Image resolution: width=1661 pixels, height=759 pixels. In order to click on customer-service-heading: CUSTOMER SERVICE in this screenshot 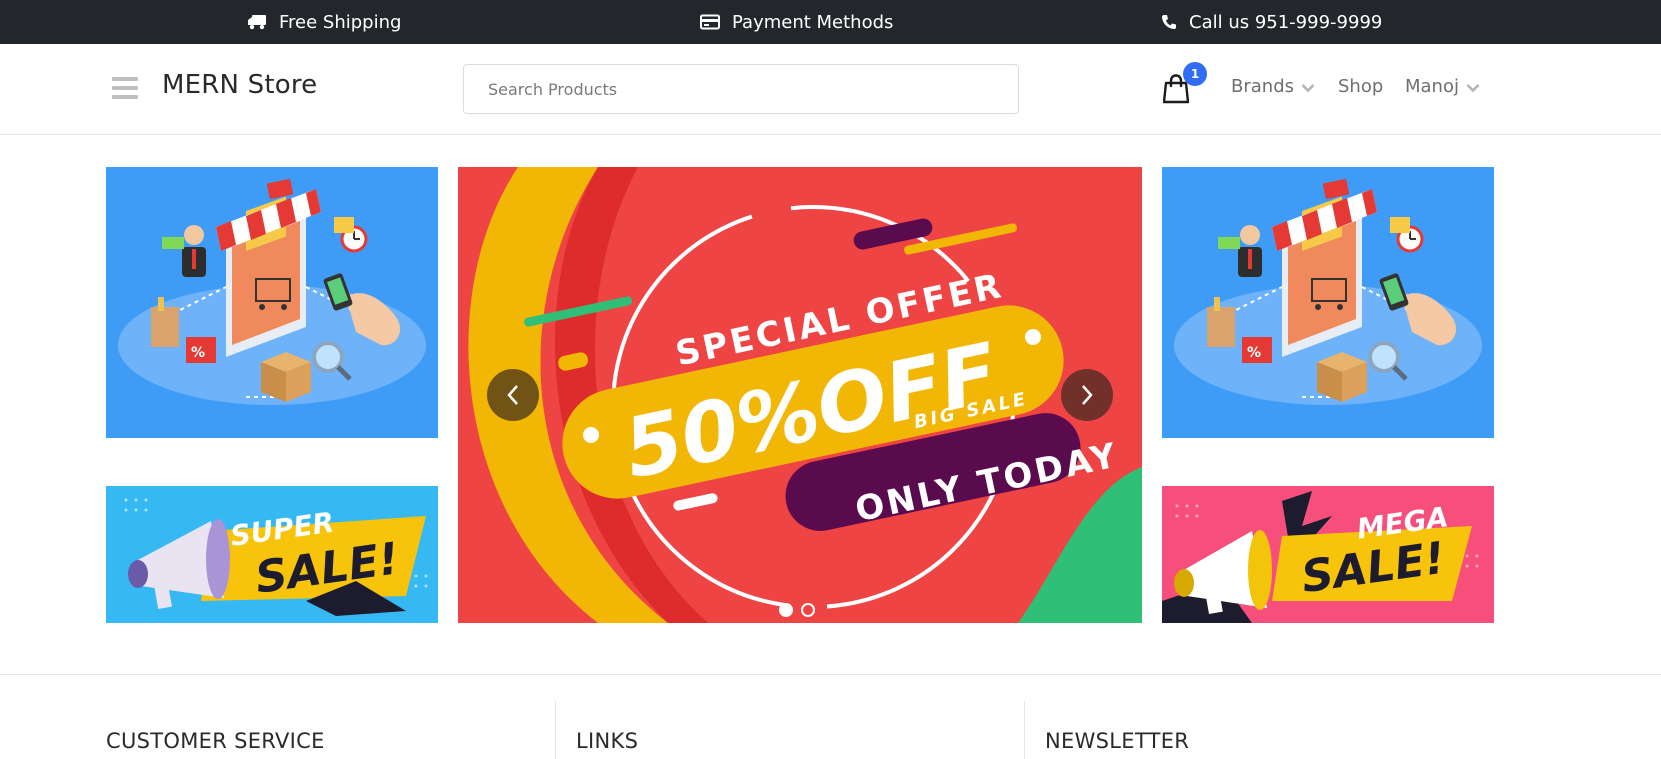, I will do `click(215, 741)`.